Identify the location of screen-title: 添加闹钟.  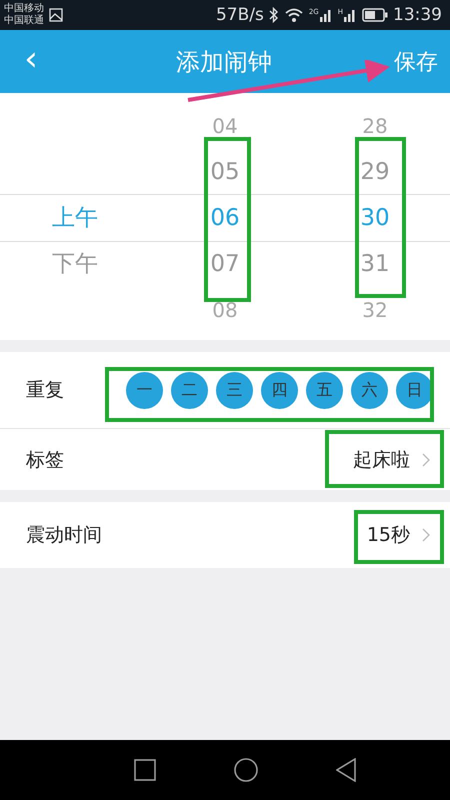
(224, 62).